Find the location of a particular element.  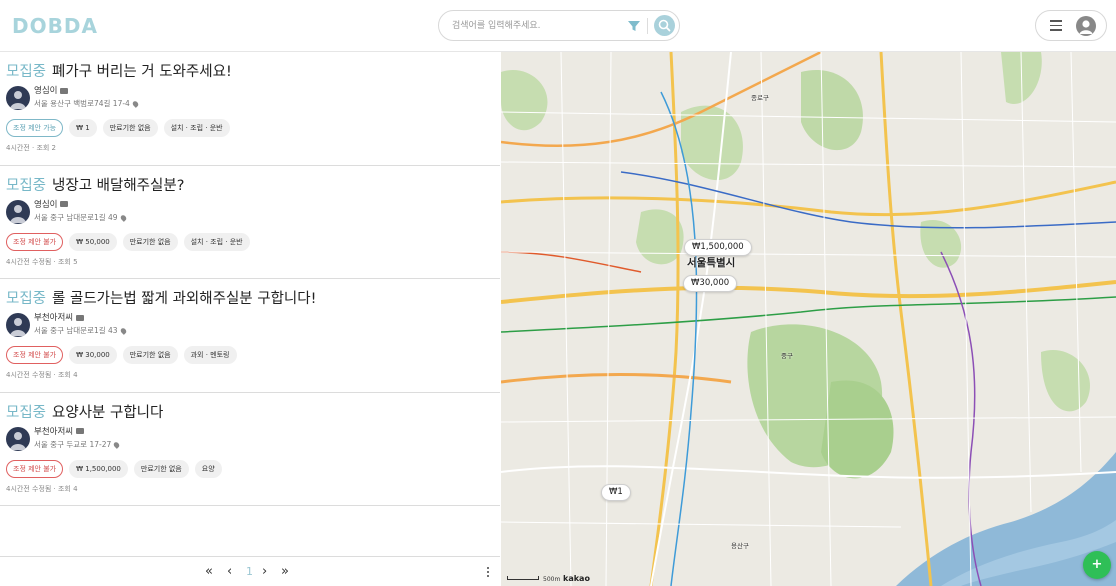

pagination: « ‹ 1 › » is located at coordinates (250, 571).